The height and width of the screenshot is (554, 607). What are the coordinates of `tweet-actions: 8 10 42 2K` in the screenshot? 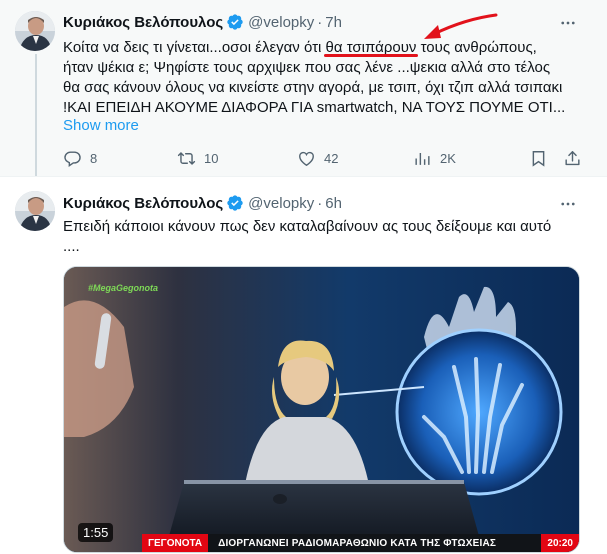 It's located at (323, 158).